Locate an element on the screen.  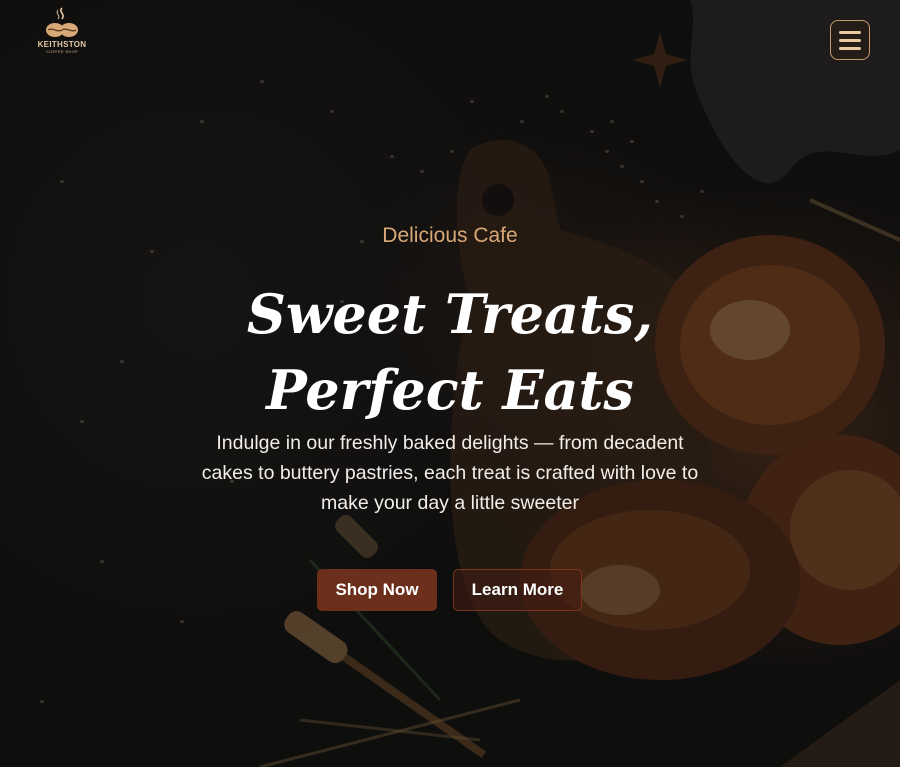
headline-line-1: Sweet Treats, is located at coordinates (450, 314).